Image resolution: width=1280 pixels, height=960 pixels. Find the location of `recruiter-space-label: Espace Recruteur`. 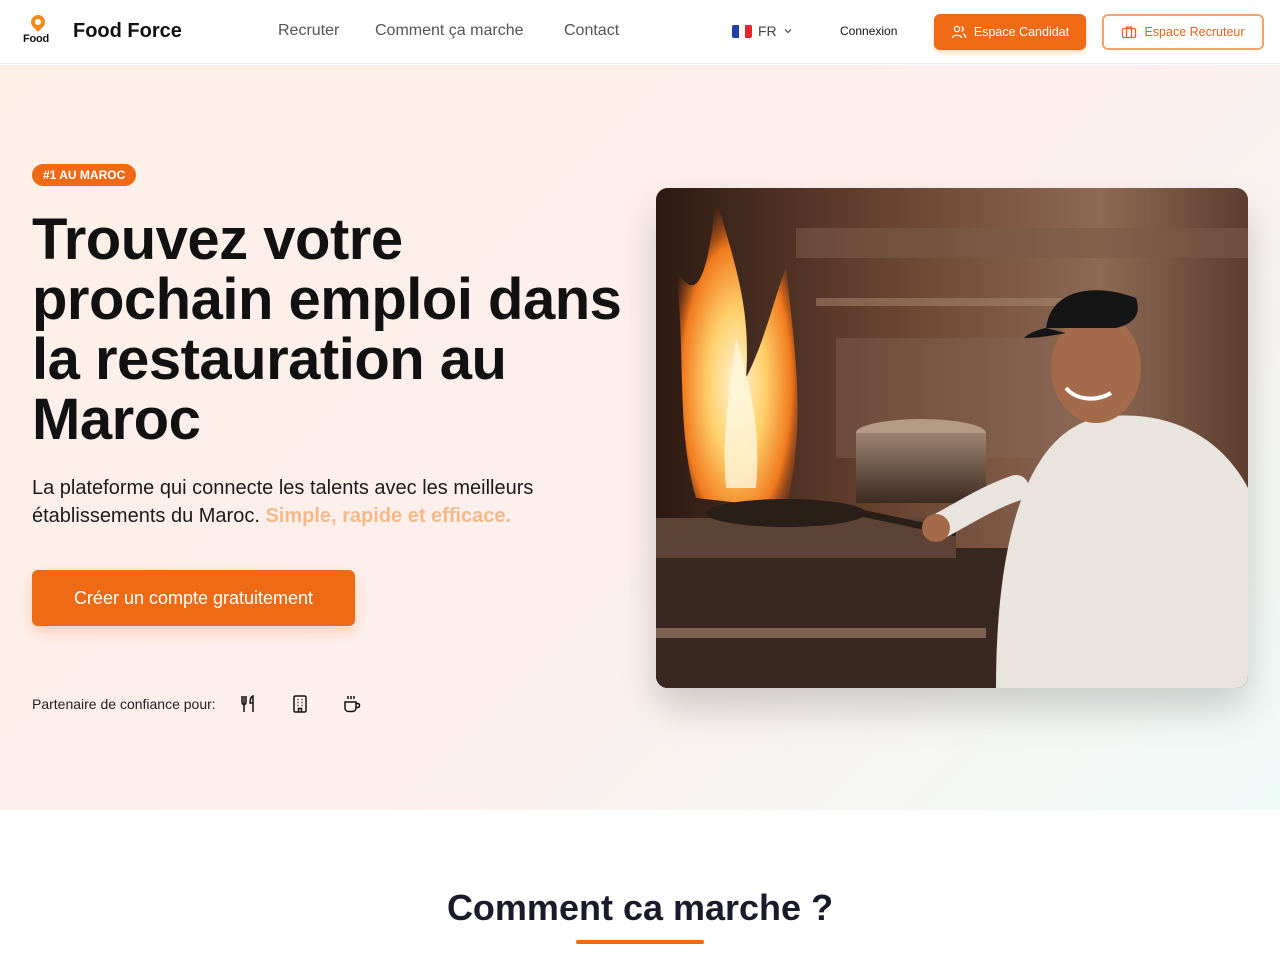

recruiter-space-label: Espace Recruteur is located at coordinates (1194, 32).